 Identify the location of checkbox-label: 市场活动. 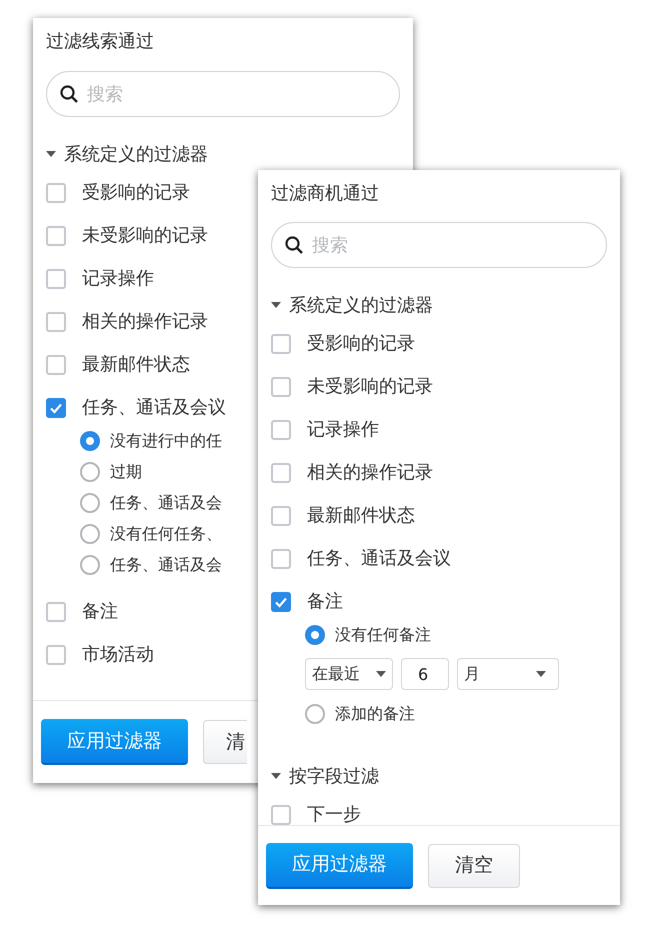
(118, 655).